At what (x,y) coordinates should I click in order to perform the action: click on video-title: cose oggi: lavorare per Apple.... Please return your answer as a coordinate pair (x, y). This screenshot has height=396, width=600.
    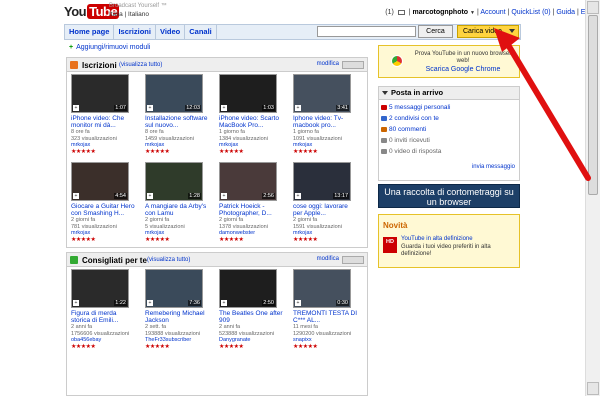
    Looking at the image, I should click on (326, 210).